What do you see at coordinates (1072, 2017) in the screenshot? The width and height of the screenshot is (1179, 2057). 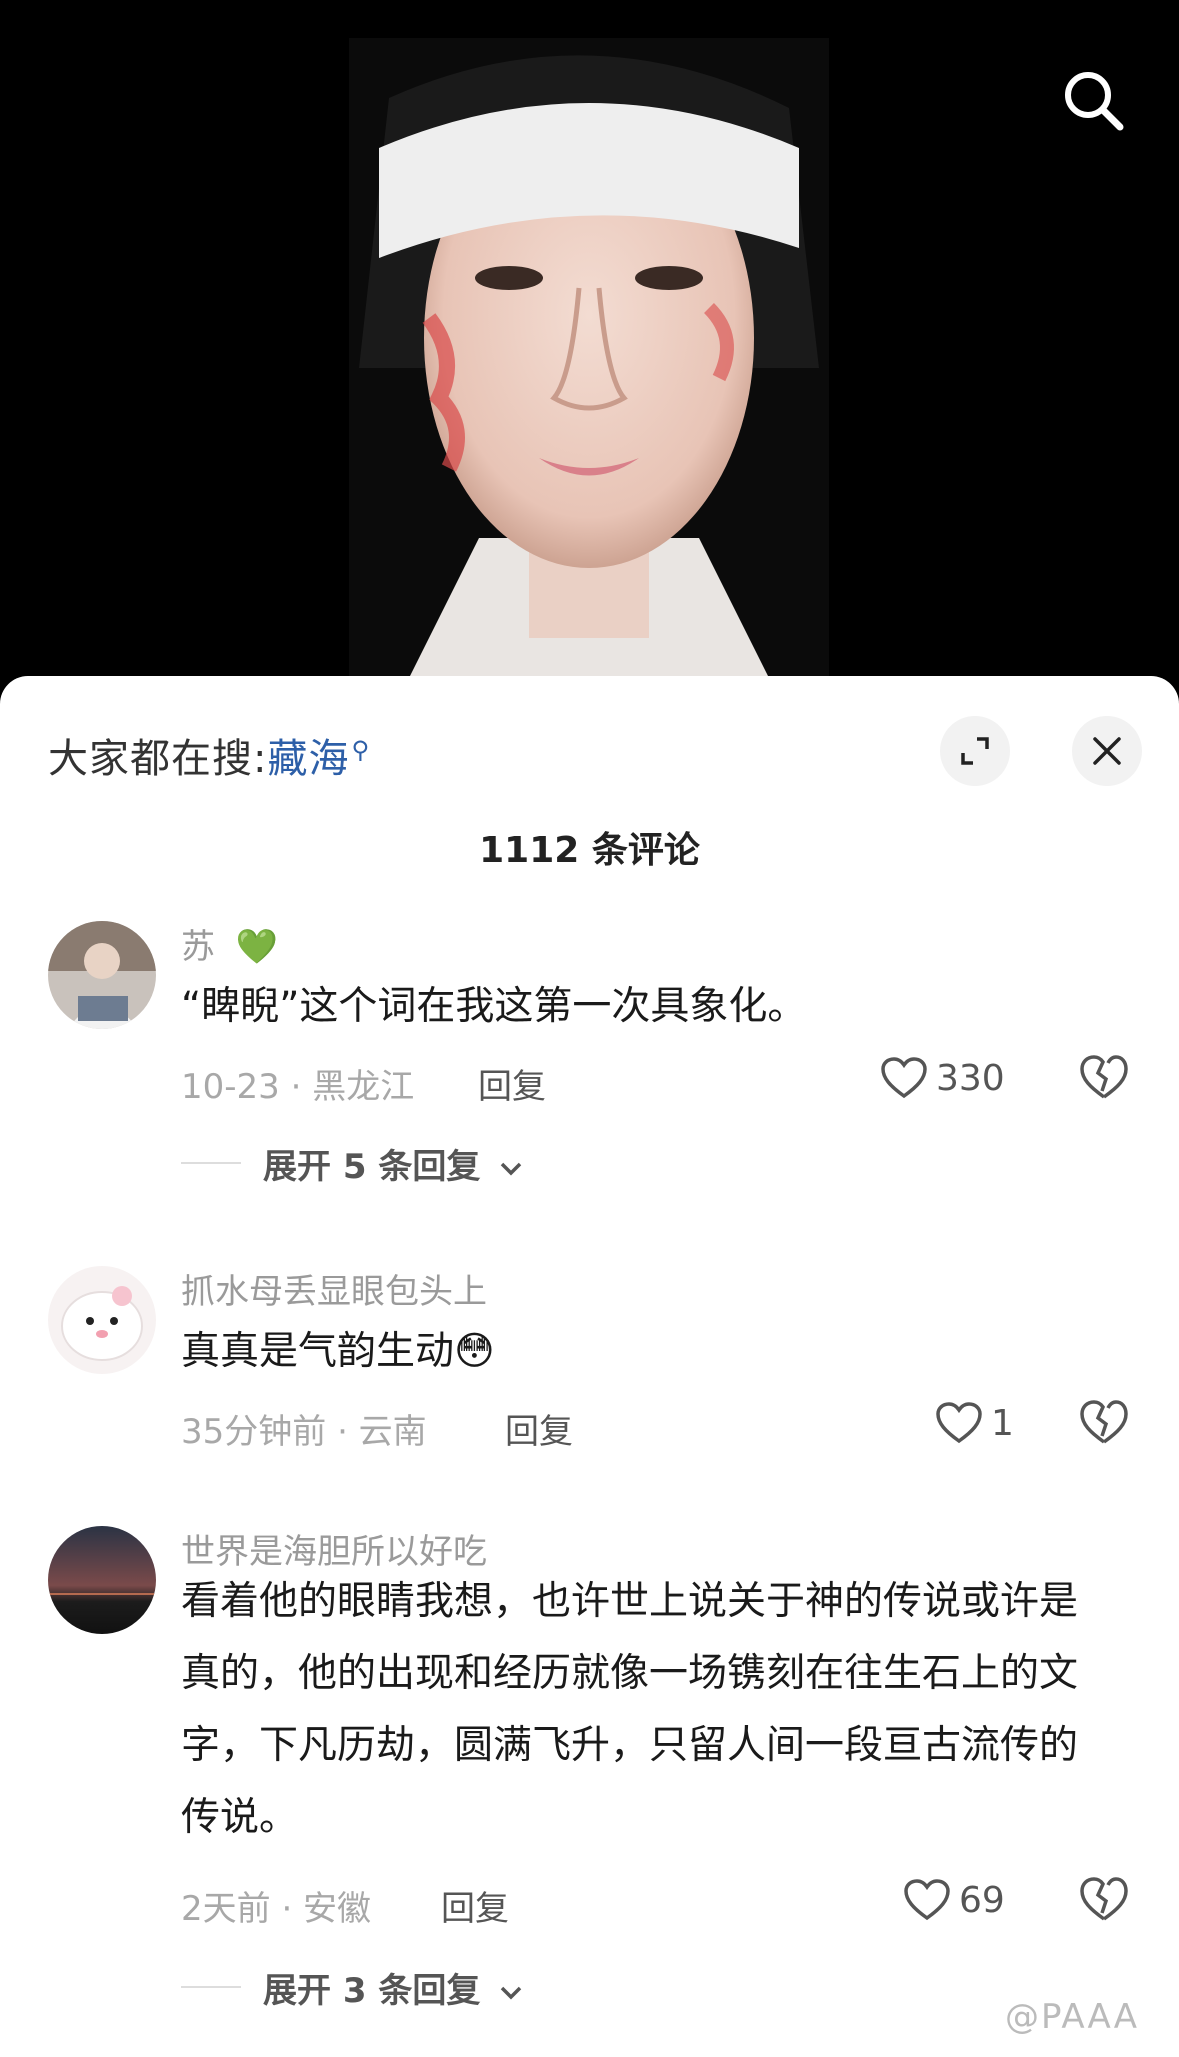 I see `watermark: @PAAA` at bounding box center [1072, 2017].